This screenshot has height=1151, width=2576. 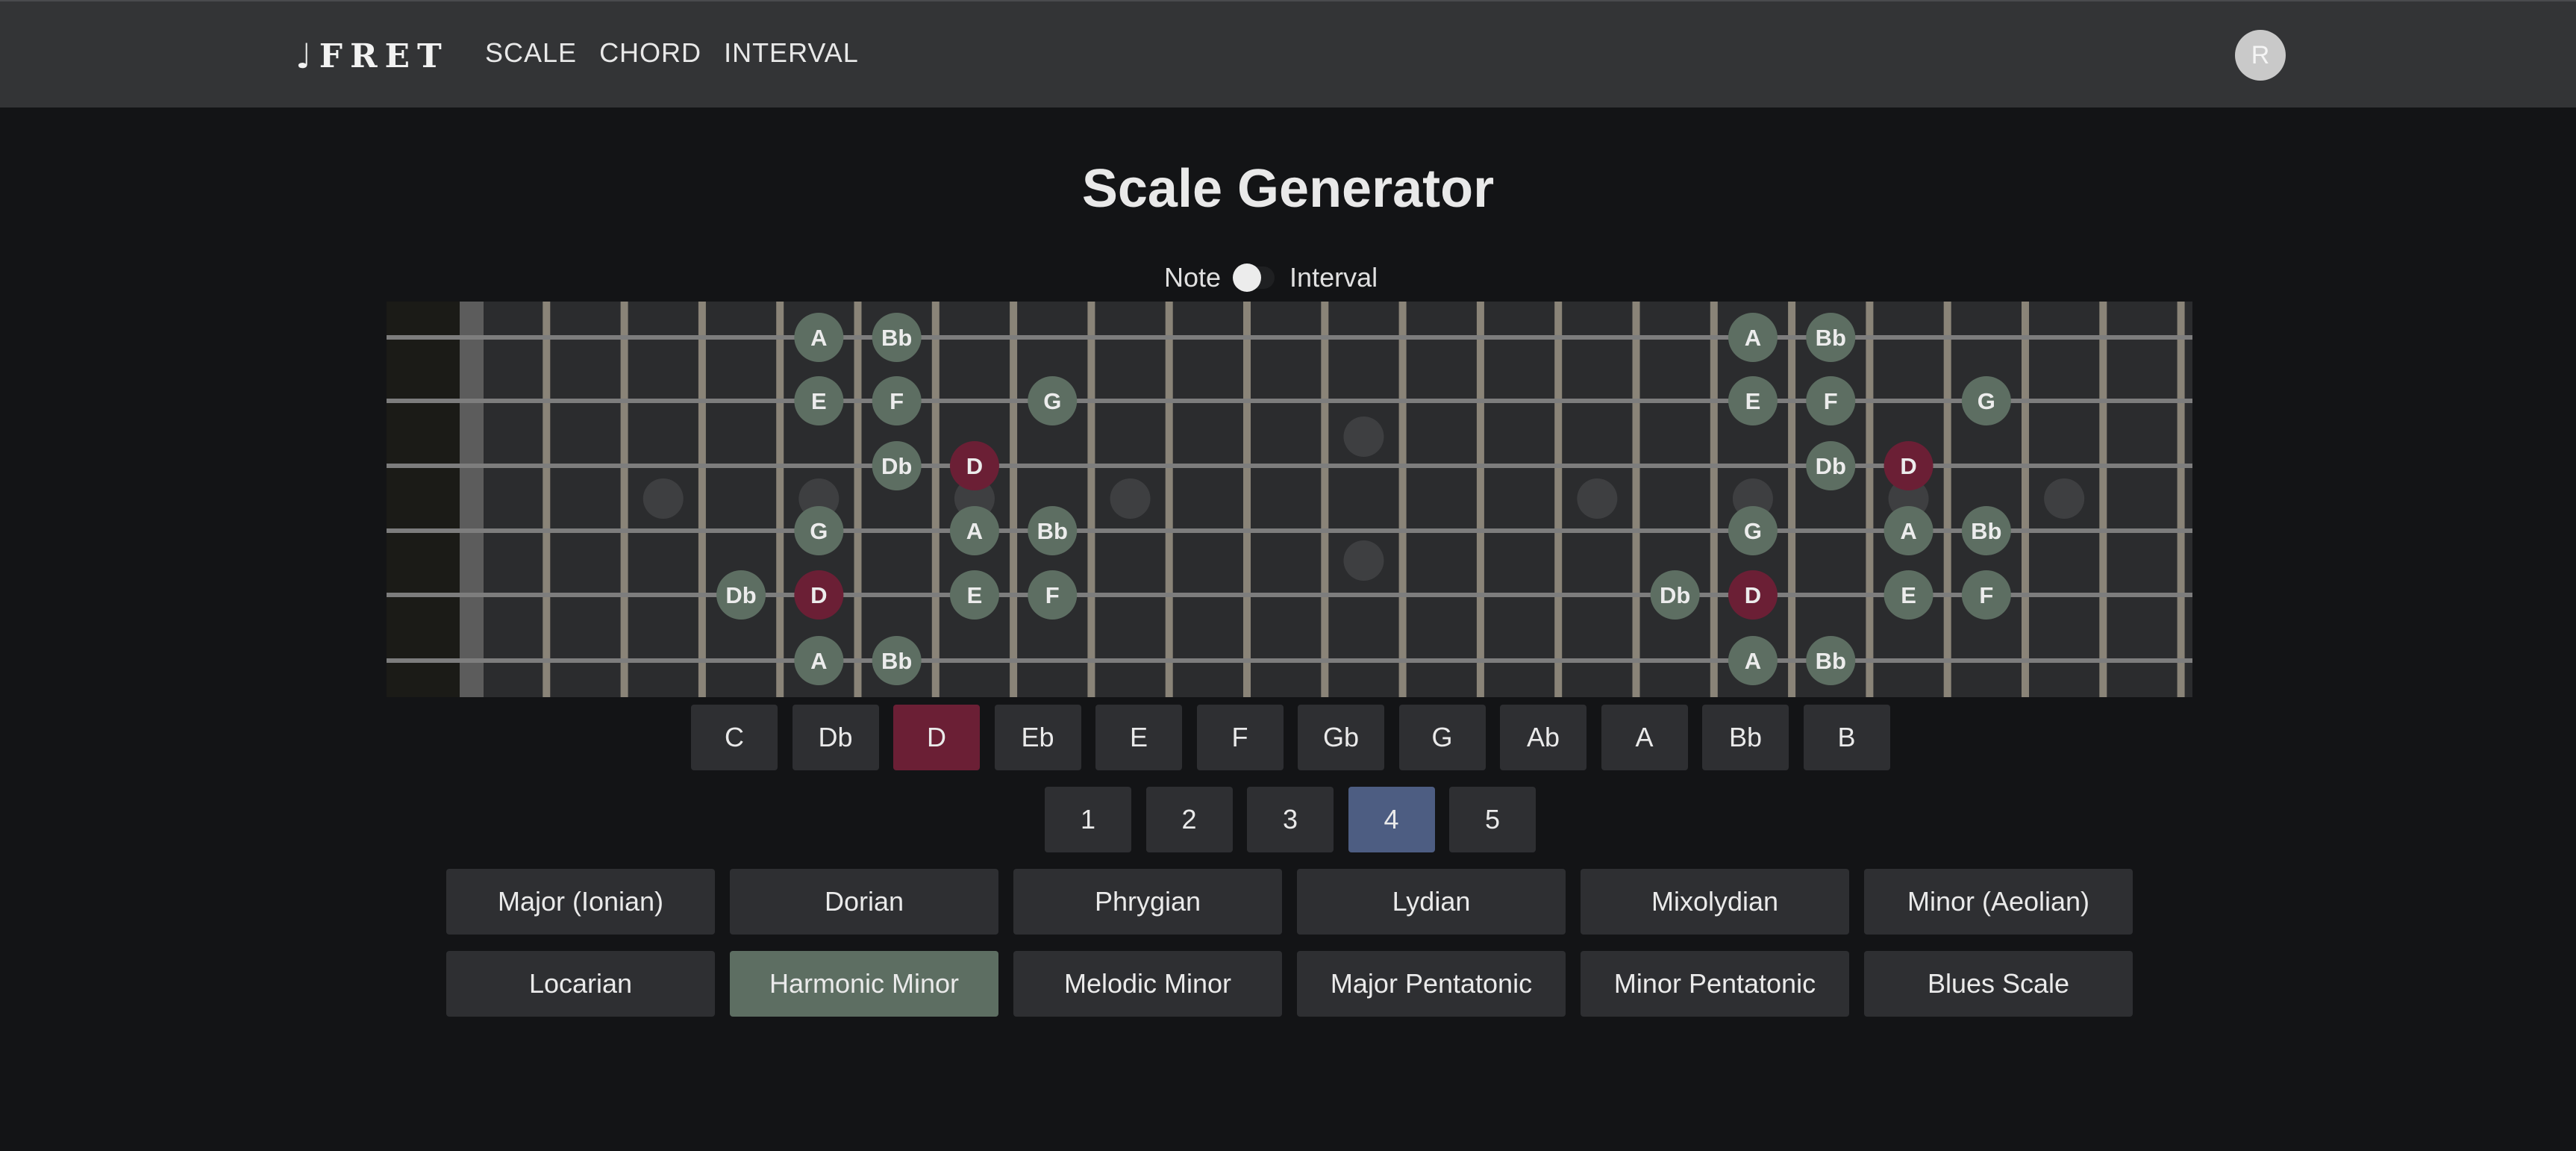 What do you see at coordinates (1138, 737) in the screenshot?
I see `root-note-button-e: E` at bounding box center [1138, 737].